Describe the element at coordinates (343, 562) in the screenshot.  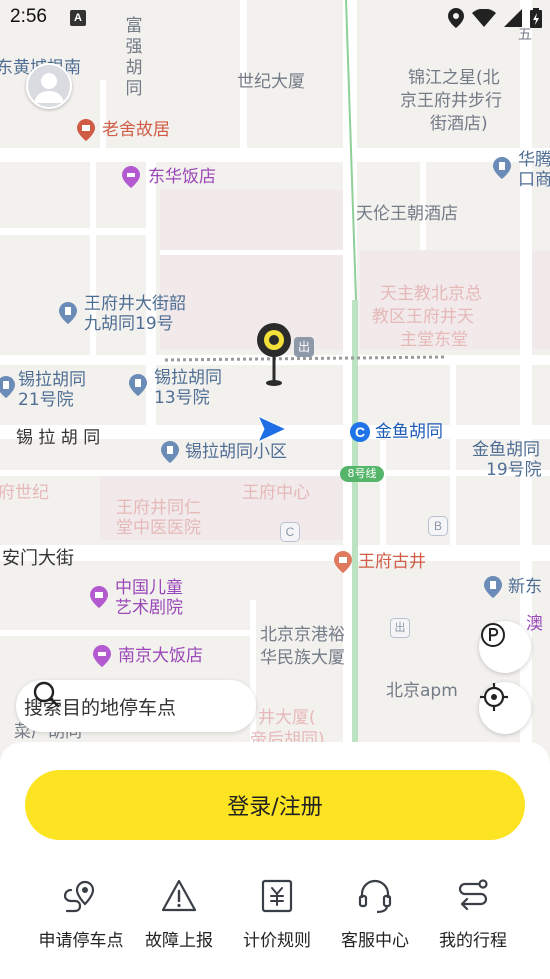
I see `landmark-pin-icon` at that location.